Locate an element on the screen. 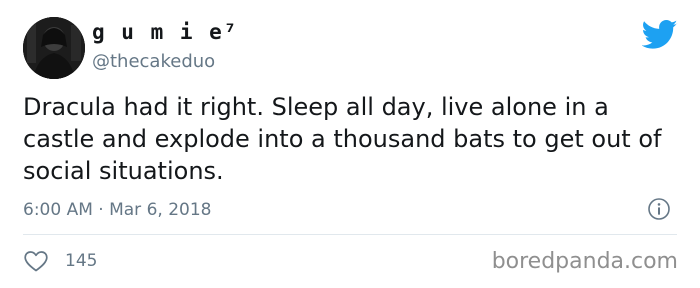 Image resolution: width=700 pixels, height=288 pixels. avatar is located at coordinates (54, 48).